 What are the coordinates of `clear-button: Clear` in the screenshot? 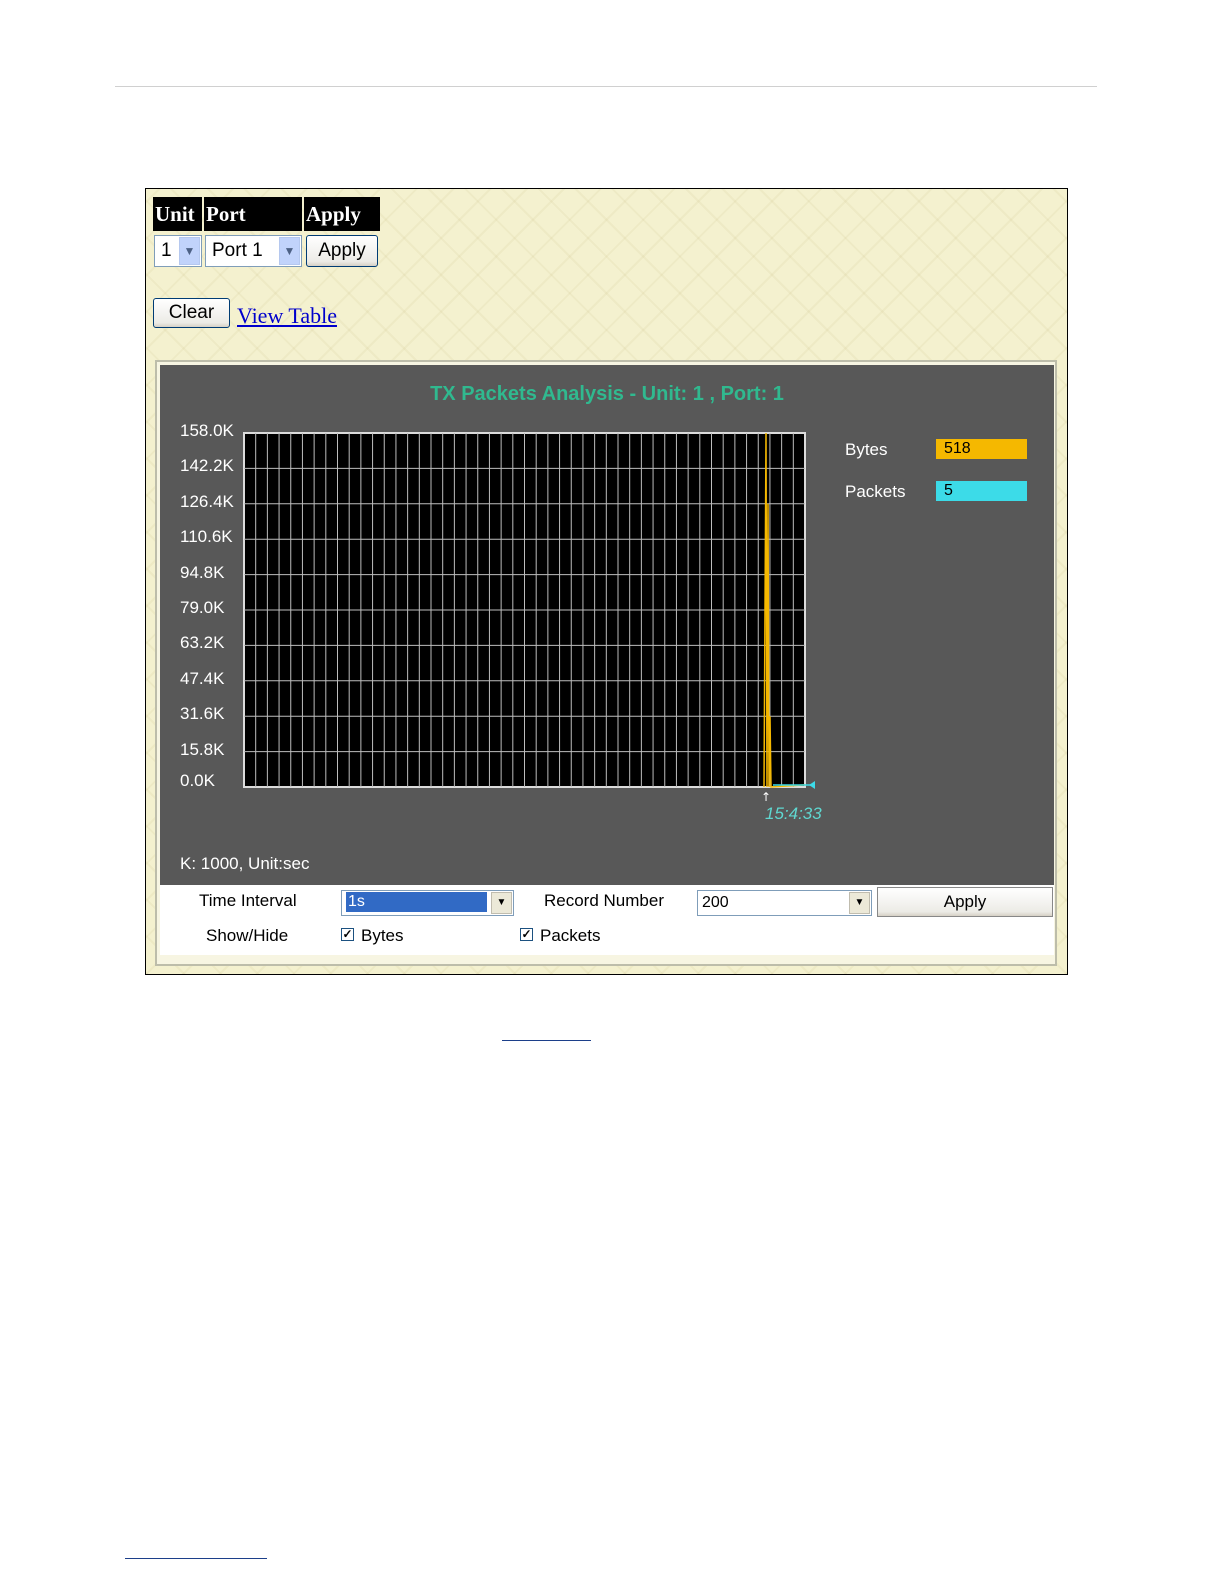 It's located at (191, 313).